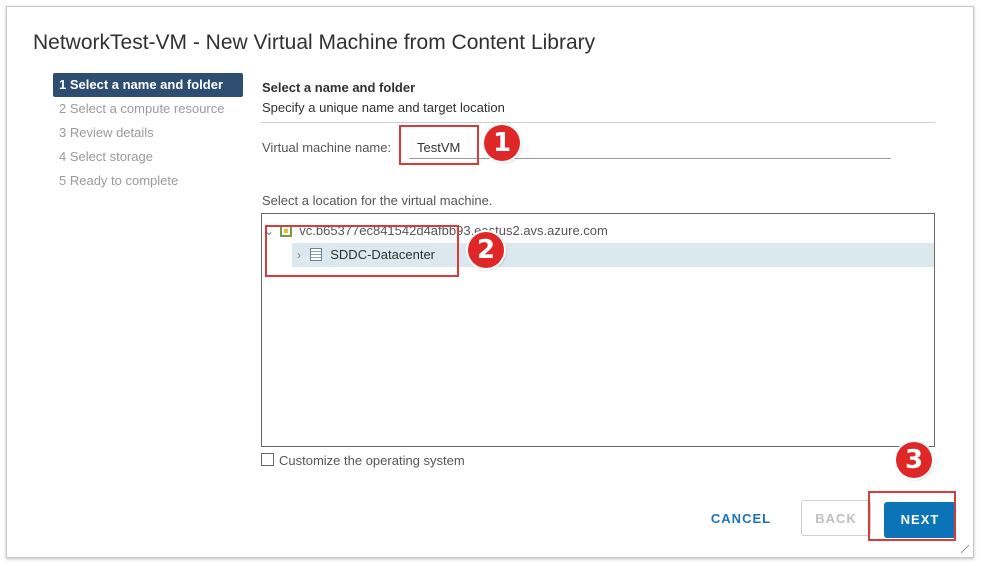 The image size is (982, 566). What do you see at coordinates (836, 518) in the screenshot?
I see `back-button: BACK` at bounding box center [836, 518].